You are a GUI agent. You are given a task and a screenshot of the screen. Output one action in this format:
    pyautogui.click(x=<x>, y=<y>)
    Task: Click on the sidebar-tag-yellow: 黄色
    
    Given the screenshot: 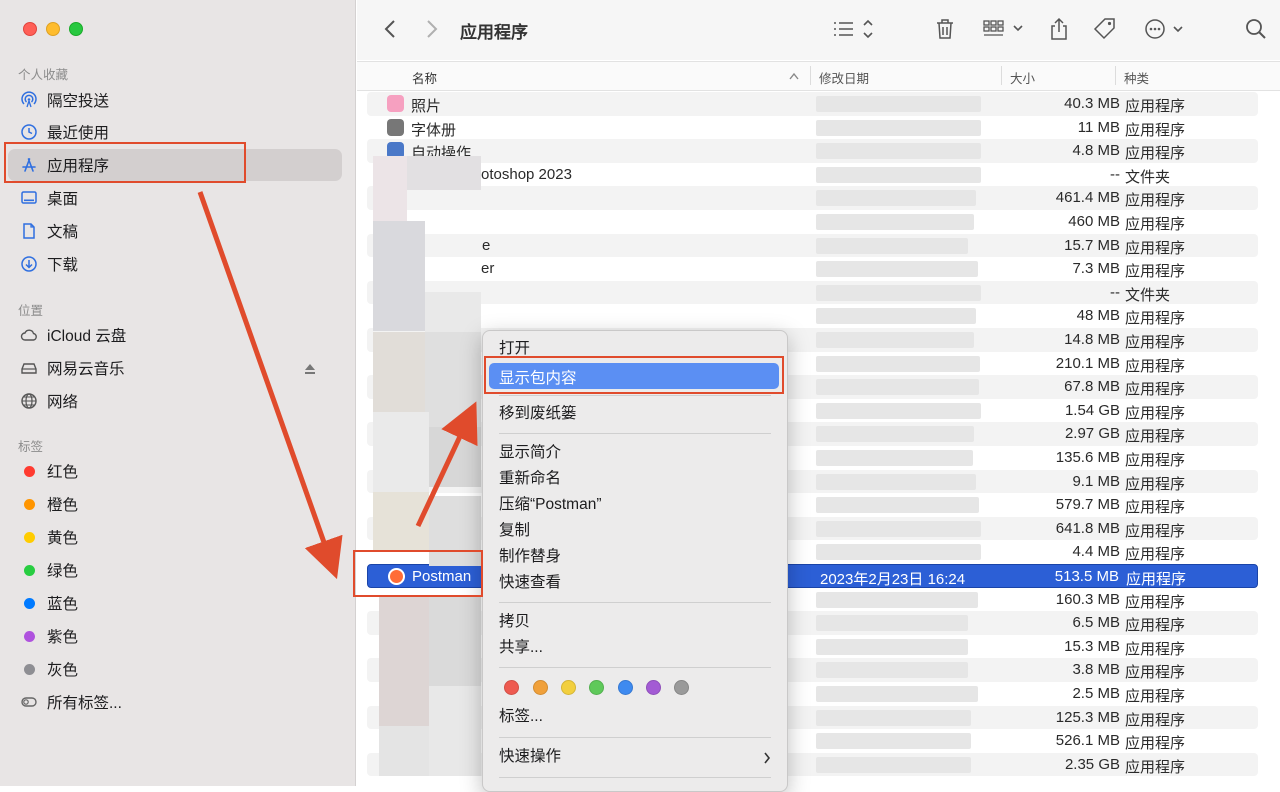 What is the action you would take?
    pyautogui.click(x=175, y=537)
    